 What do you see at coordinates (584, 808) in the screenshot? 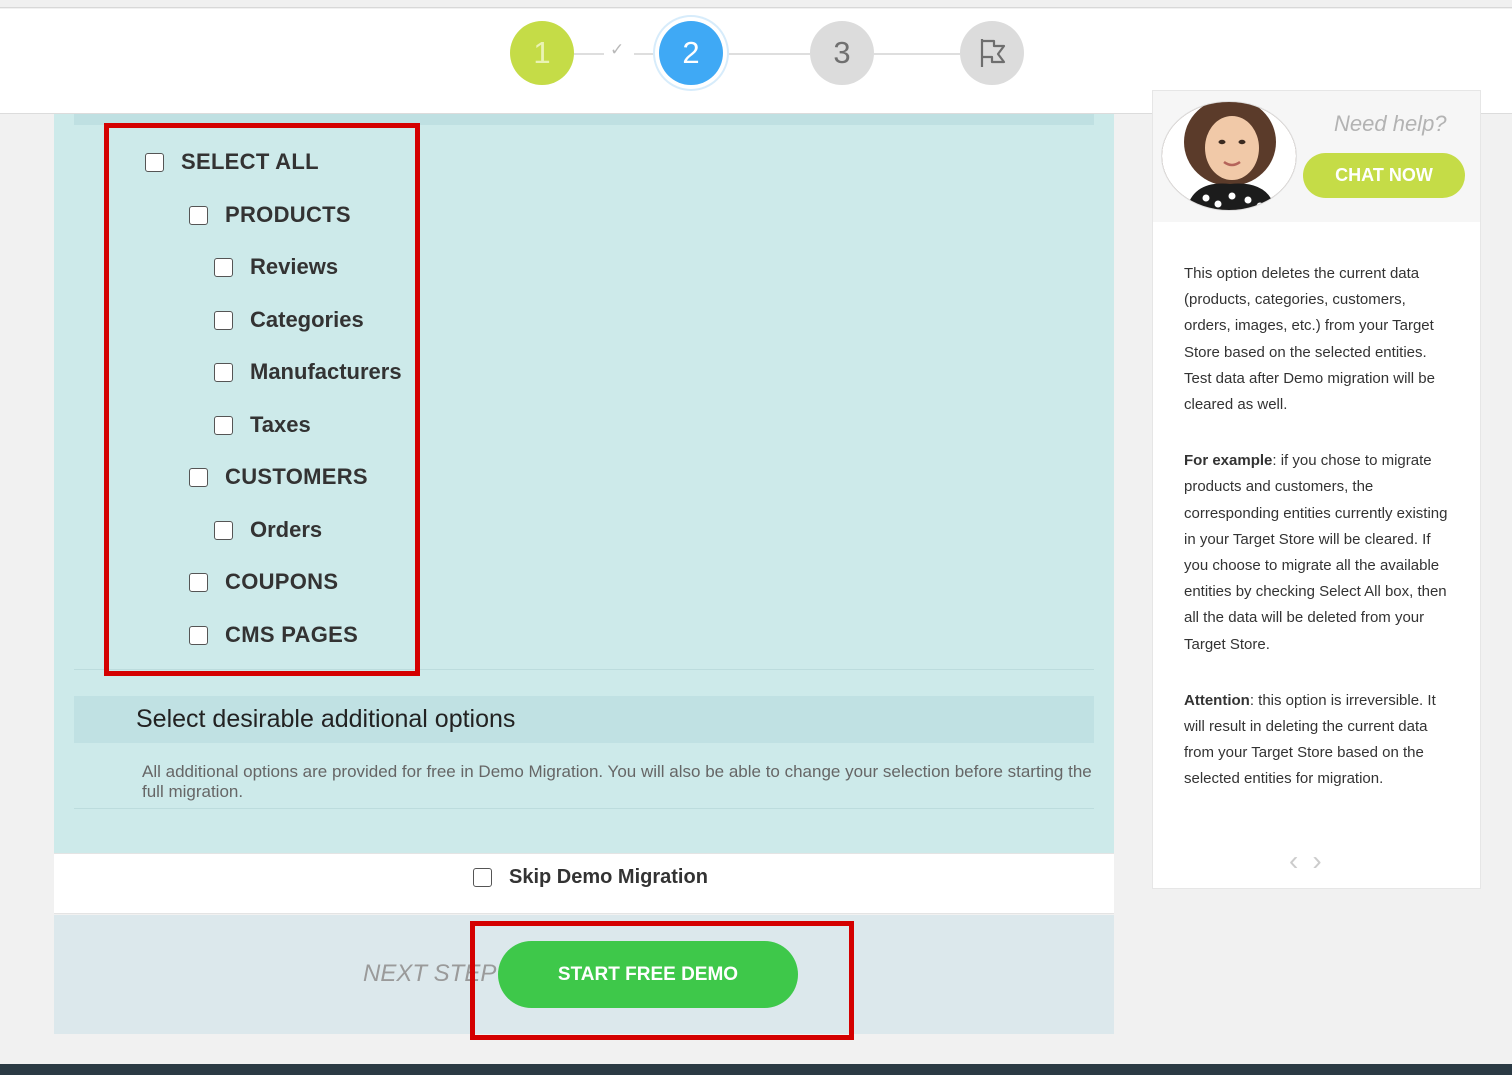
I see `divider` at bounding box center [584, 808].